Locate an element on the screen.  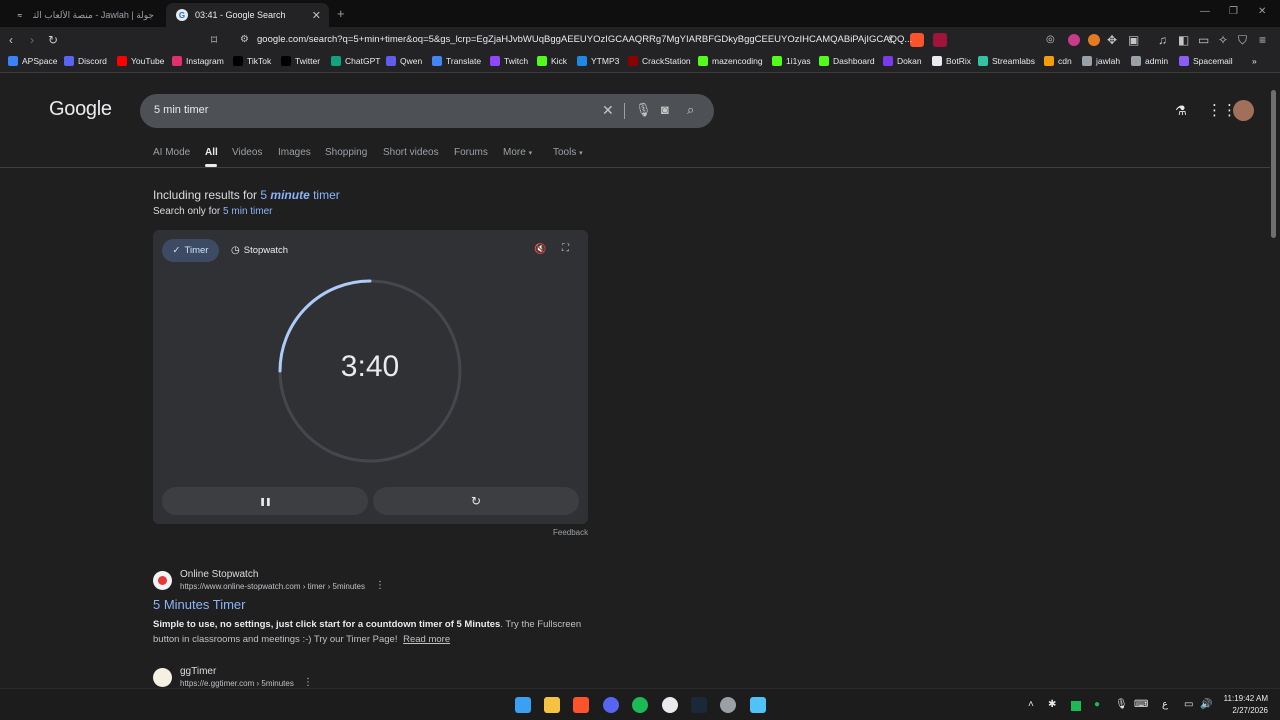
bookmark-chatgpt: ChatGPT is located at coordinates (355, 61).